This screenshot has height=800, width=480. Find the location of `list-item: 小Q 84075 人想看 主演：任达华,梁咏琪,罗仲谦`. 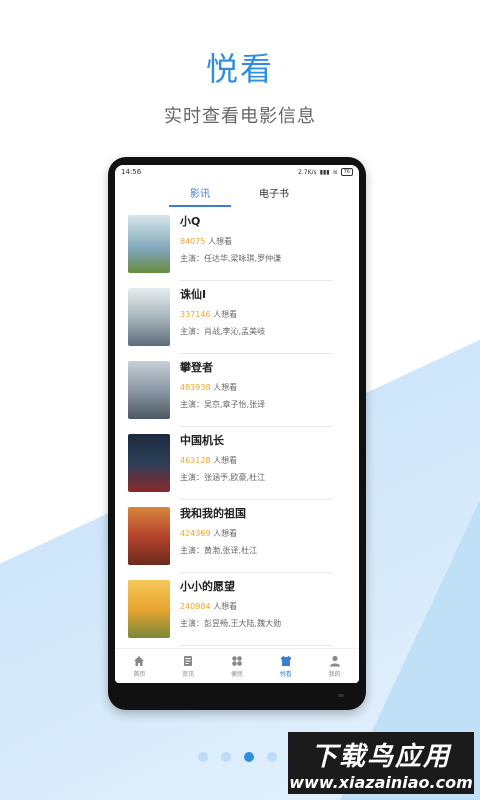

list-item: 小Q 84075 人想看 主演：任达华,梁咏琪,罗仲谦 is located at coordinates (243, 244).